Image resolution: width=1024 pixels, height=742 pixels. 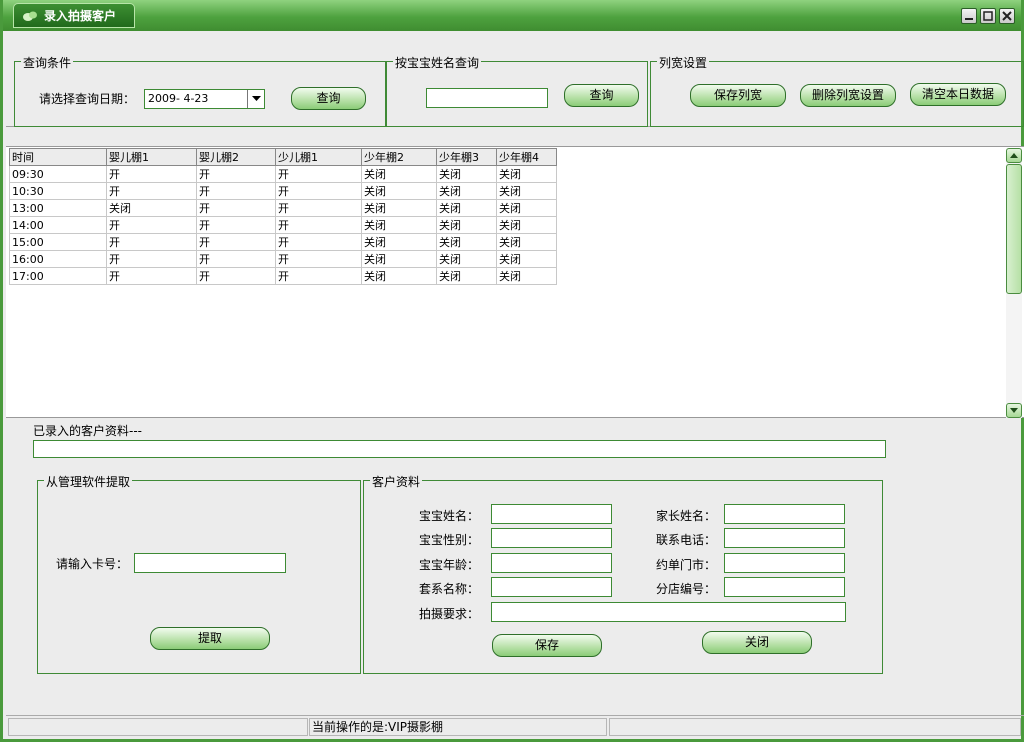 What do you see at coordinates (526, 157) in the screenshot?
I see `column-header: 少年棚4` at bounding box center [526, 157].